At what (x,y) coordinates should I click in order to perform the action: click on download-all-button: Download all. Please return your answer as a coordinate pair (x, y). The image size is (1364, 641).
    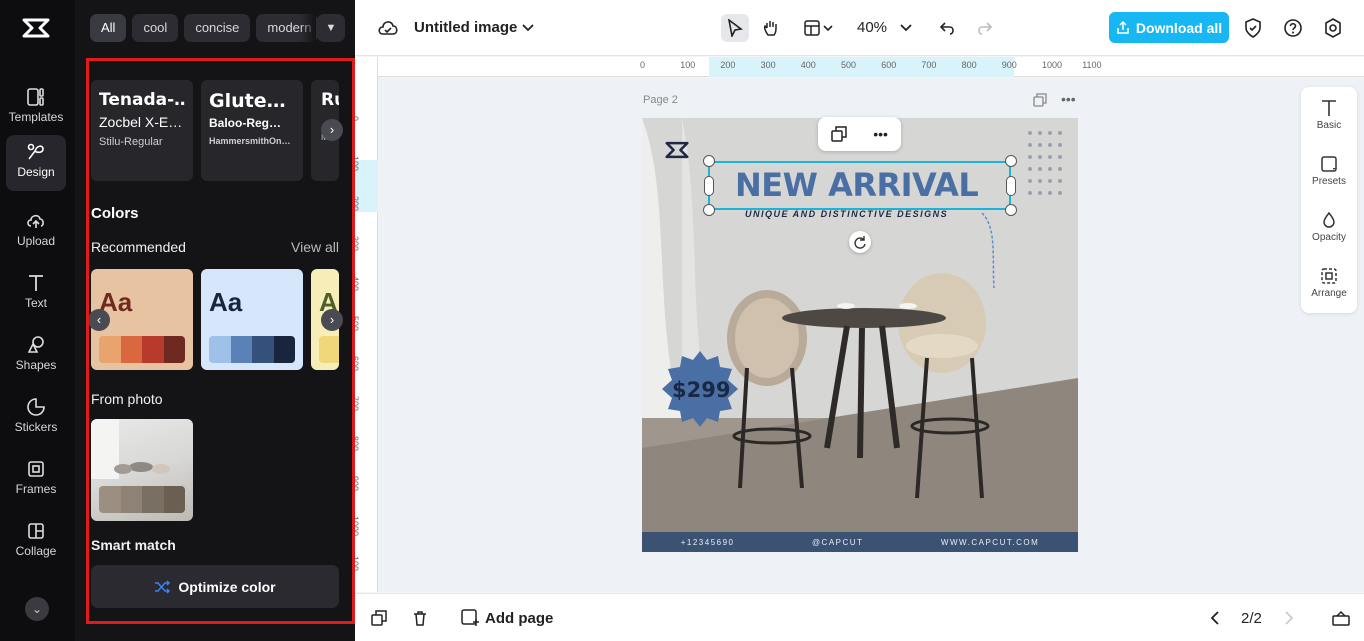
    Looking at the image, I should click on (1169, 27).